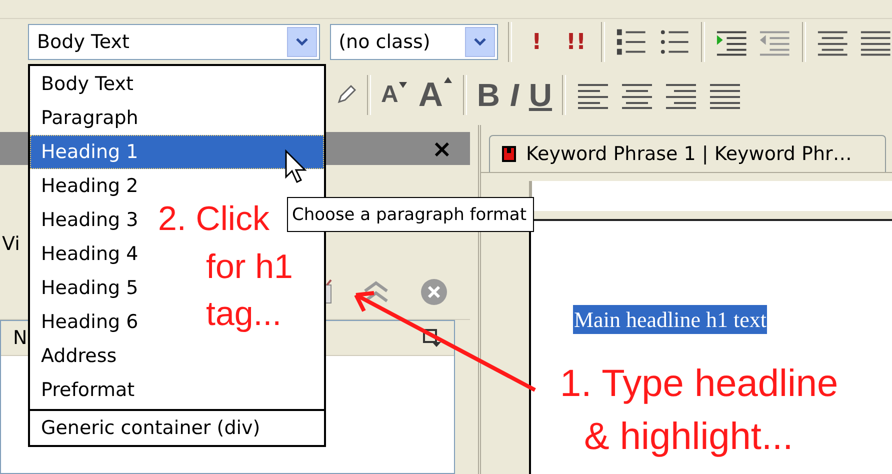 This screenshot has width=892, height=474. I want to click on close-circle-icon, so click(434, 292).